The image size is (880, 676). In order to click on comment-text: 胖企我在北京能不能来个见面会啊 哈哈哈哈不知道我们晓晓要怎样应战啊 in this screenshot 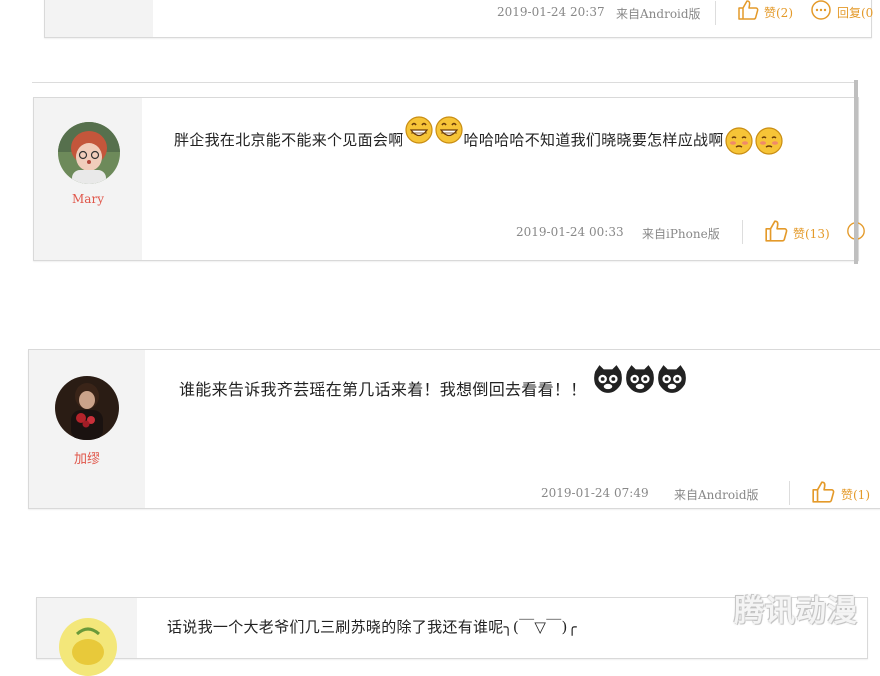, I will do `click(479, 136)`.